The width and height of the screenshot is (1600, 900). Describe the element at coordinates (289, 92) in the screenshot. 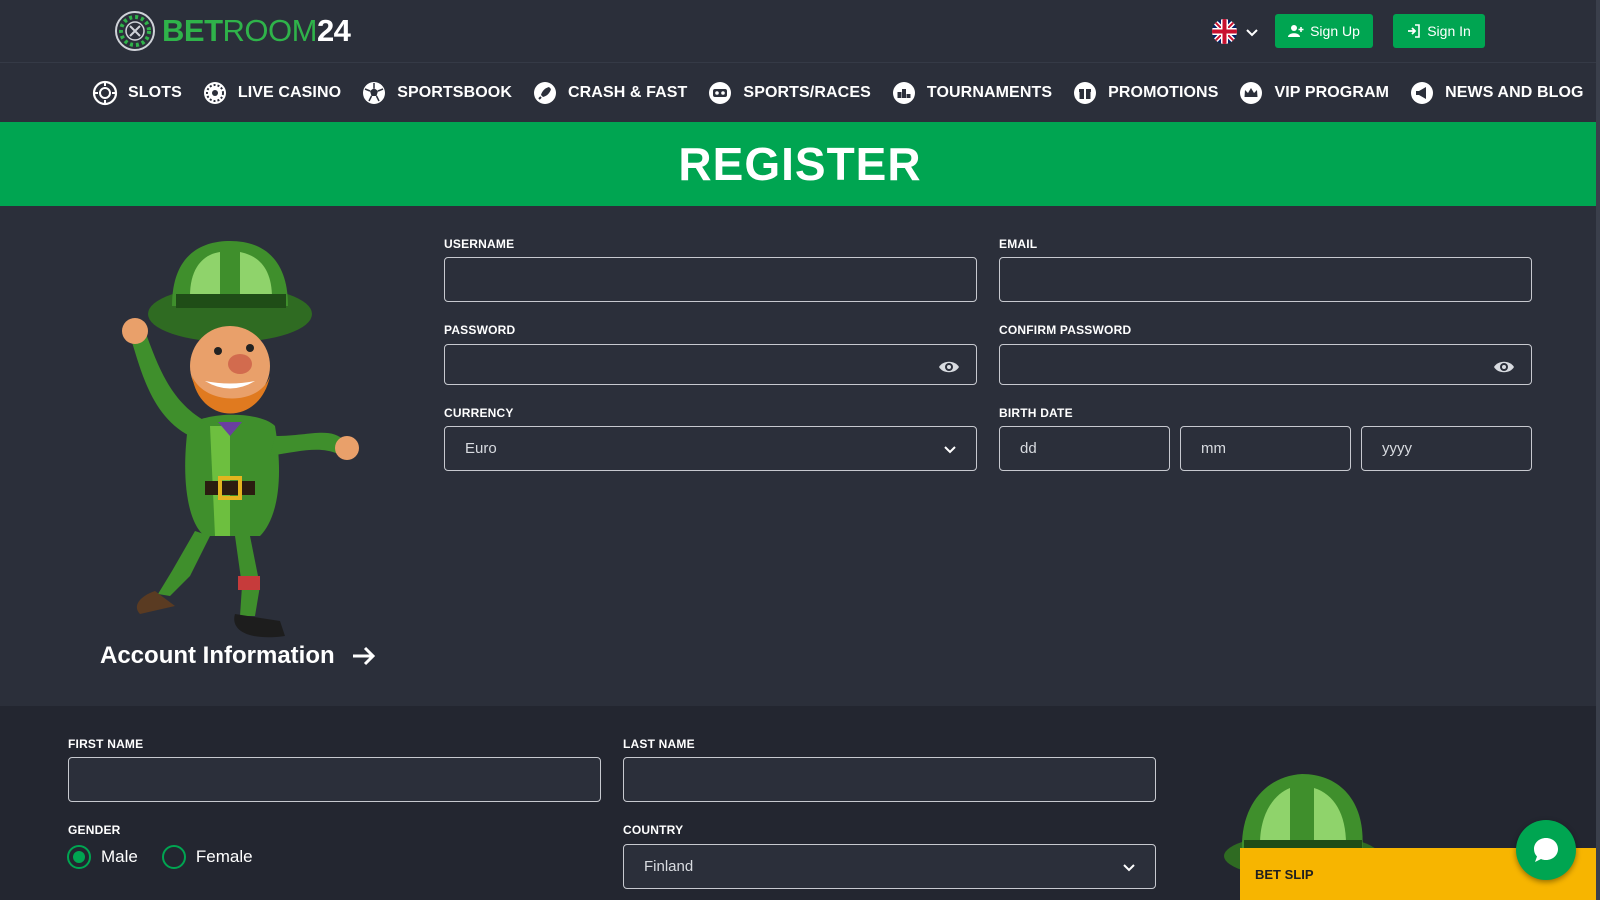

I see `nav-label: LIVE CASINO` at that location.